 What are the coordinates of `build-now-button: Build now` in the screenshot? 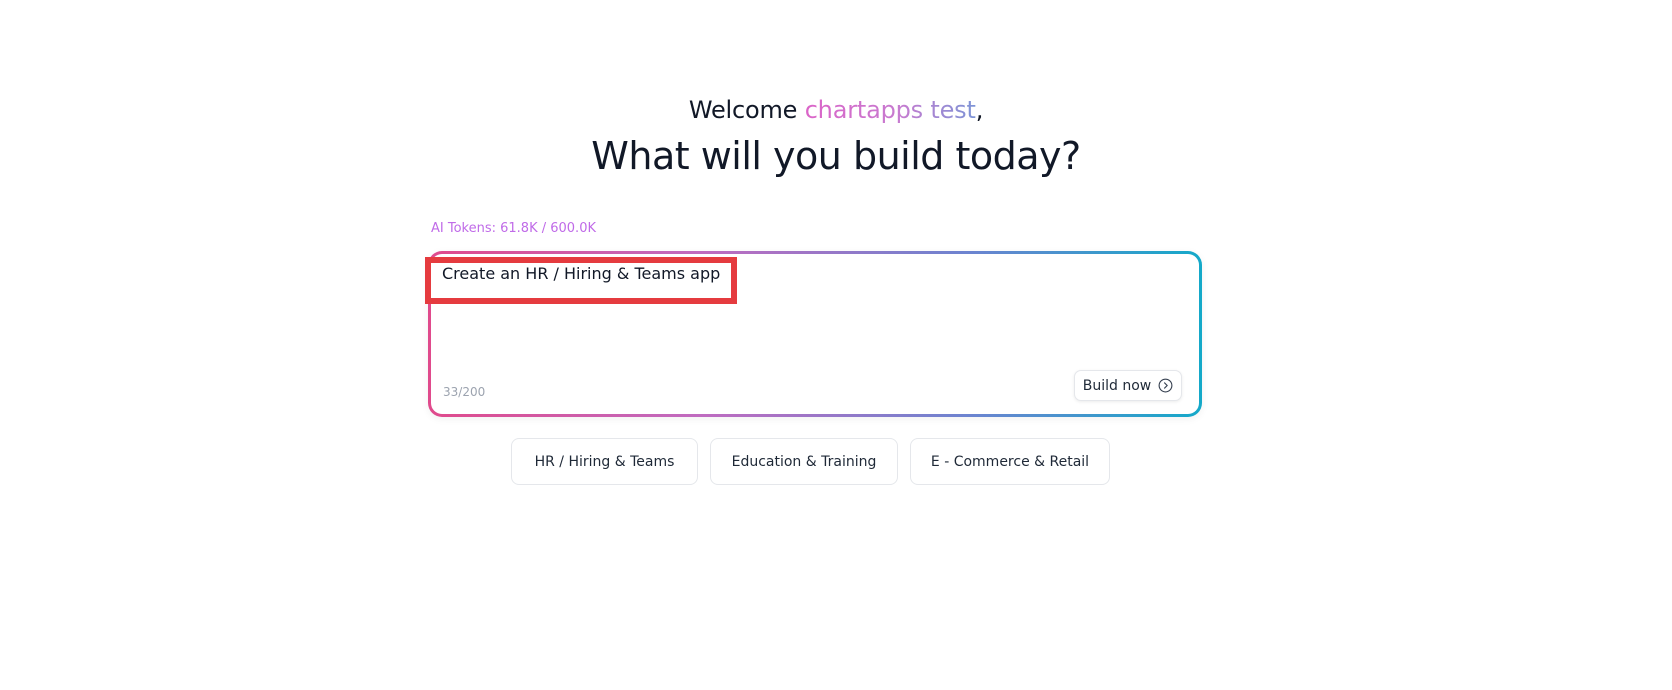 It's located at (1128, 385).